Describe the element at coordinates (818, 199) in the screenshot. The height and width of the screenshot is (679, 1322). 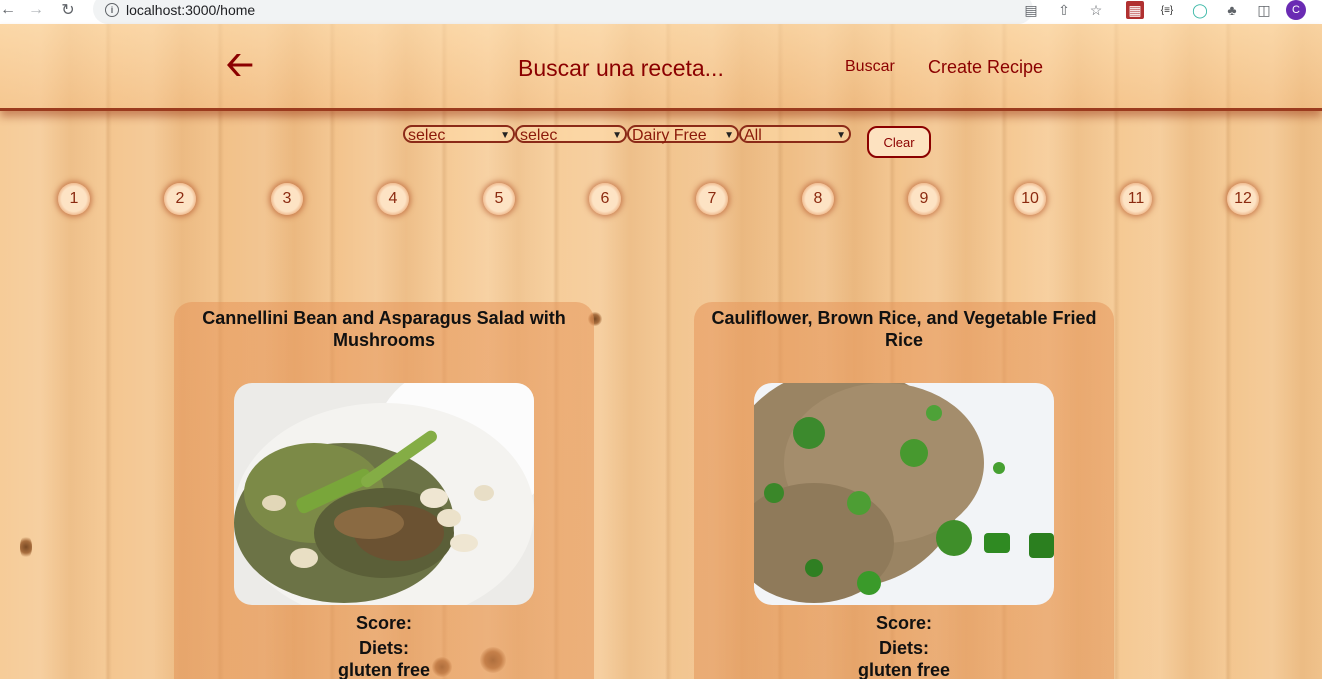
I see `page-button: 8` at that location.